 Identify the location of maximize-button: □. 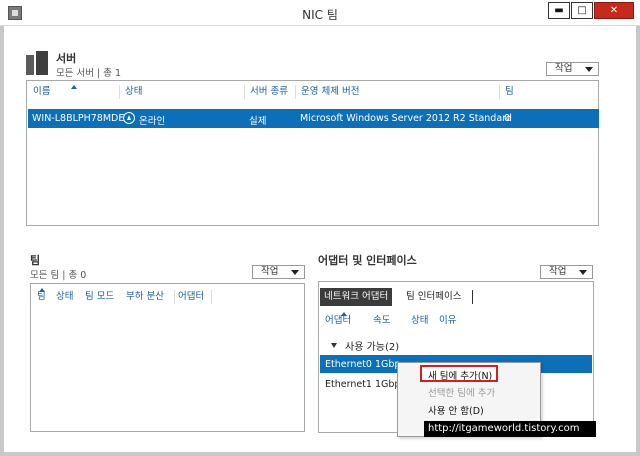
(582, 10).